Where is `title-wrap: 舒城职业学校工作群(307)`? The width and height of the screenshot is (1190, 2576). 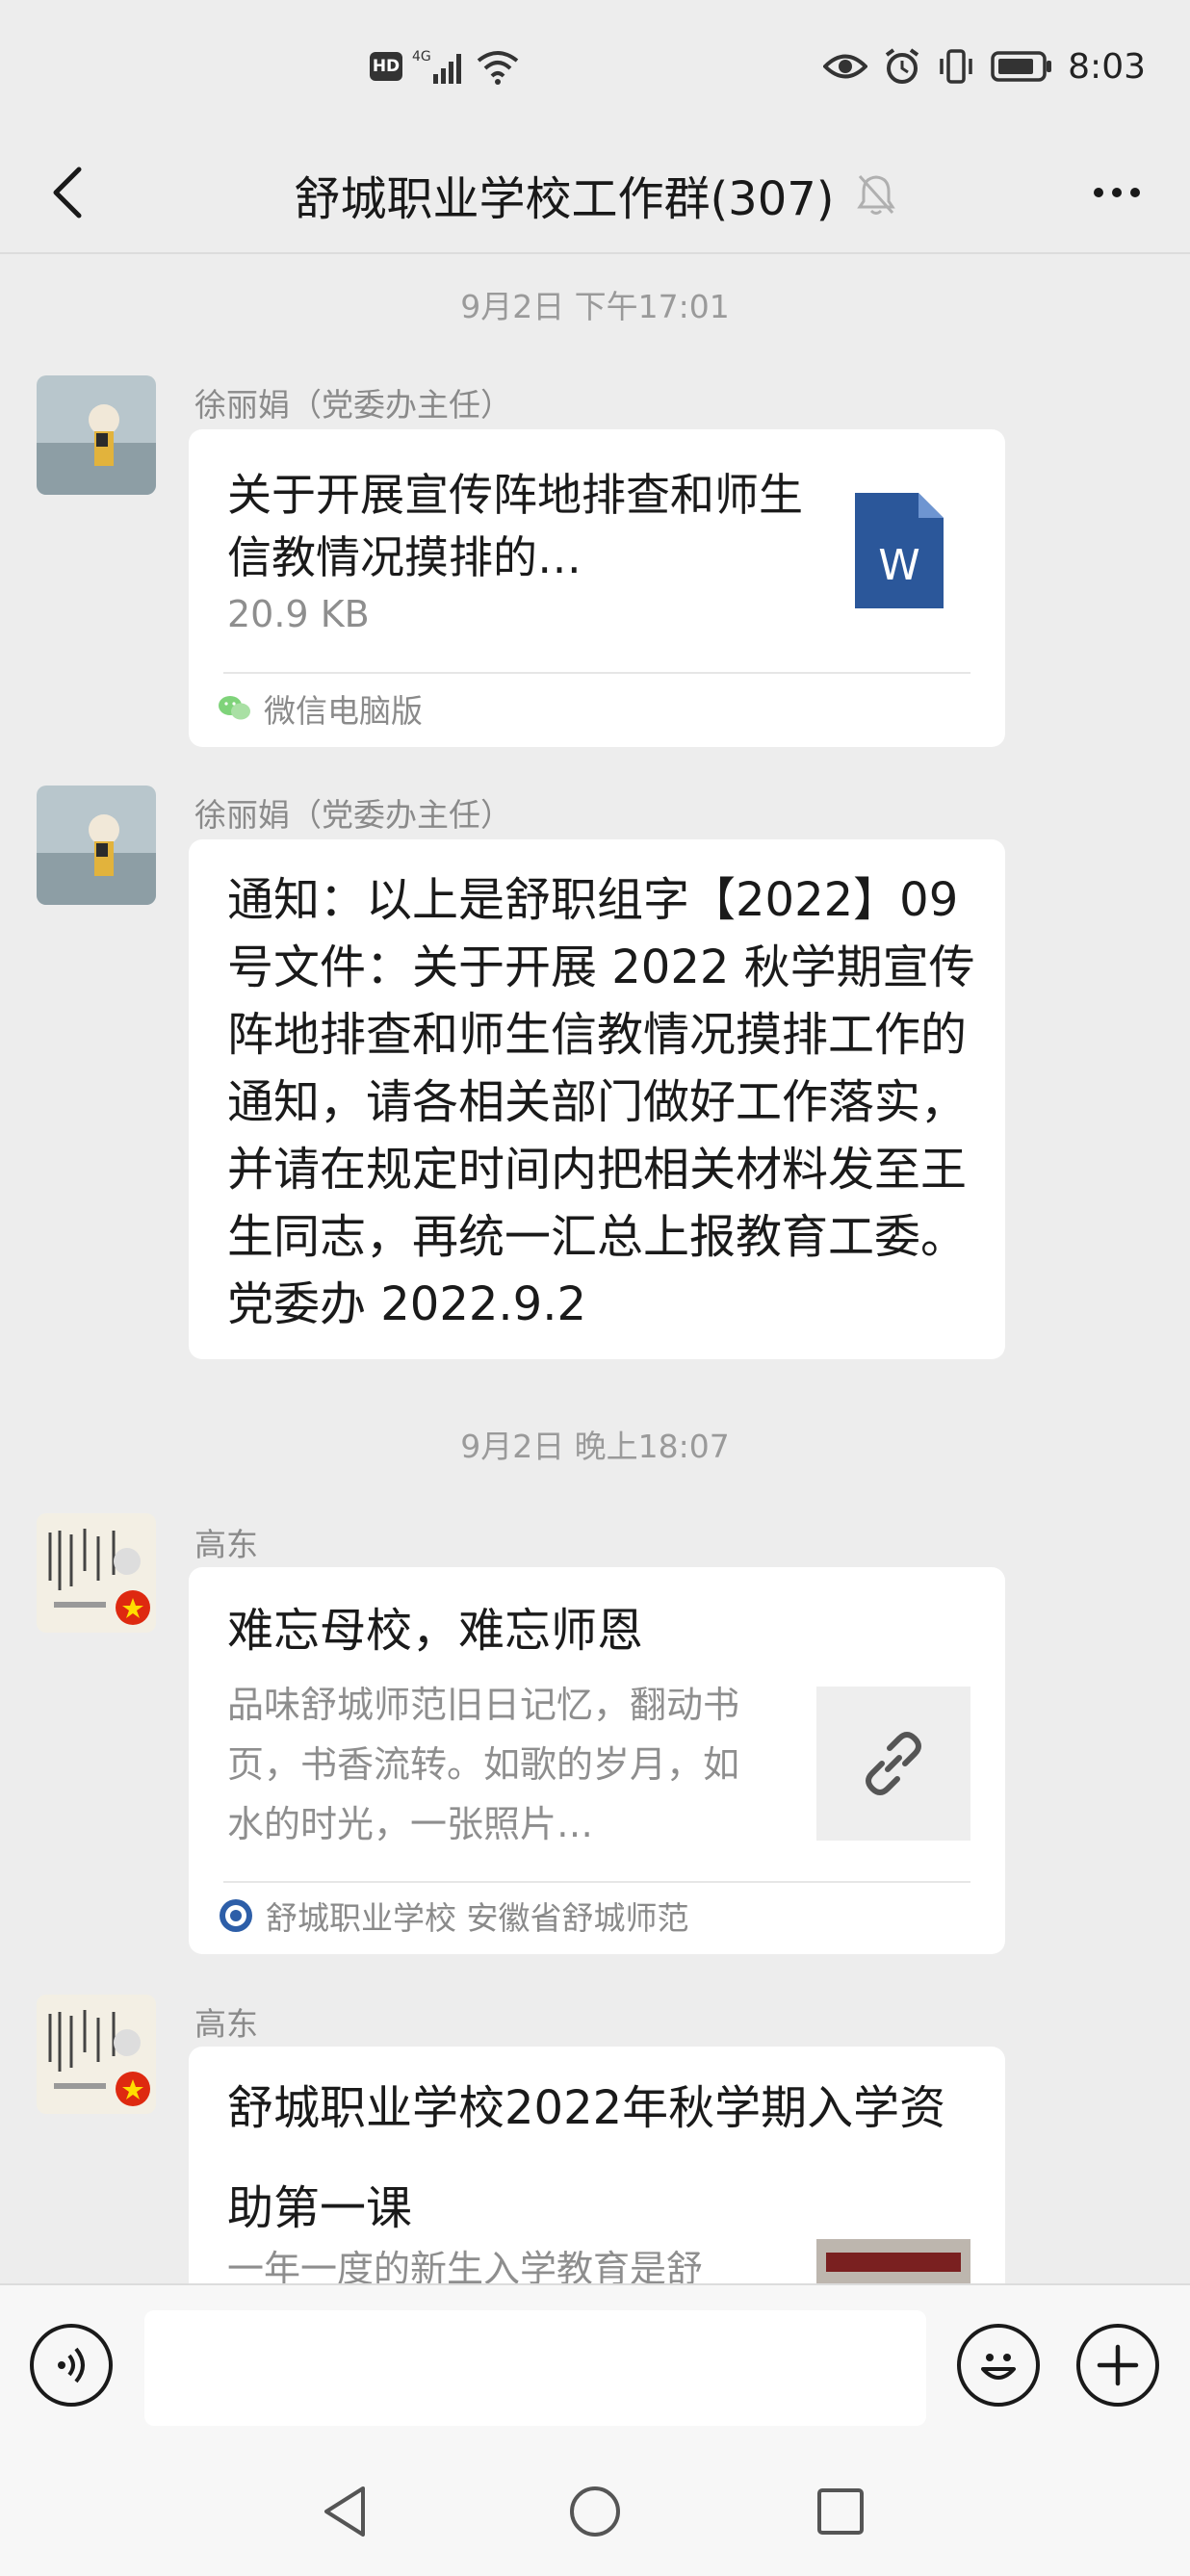 title-wrap: 舒城职业学校工作群(307) is located at coordinates (595, 195).